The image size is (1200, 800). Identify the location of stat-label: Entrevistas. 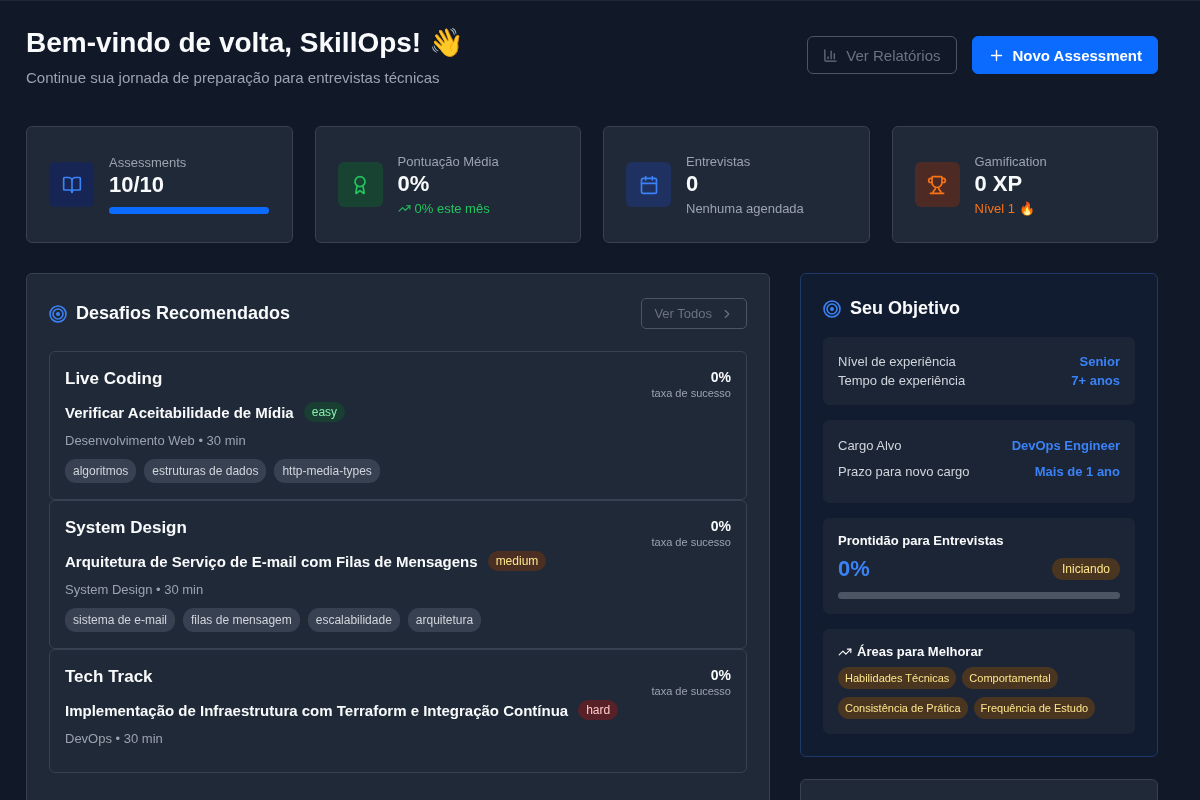
(719, 161).